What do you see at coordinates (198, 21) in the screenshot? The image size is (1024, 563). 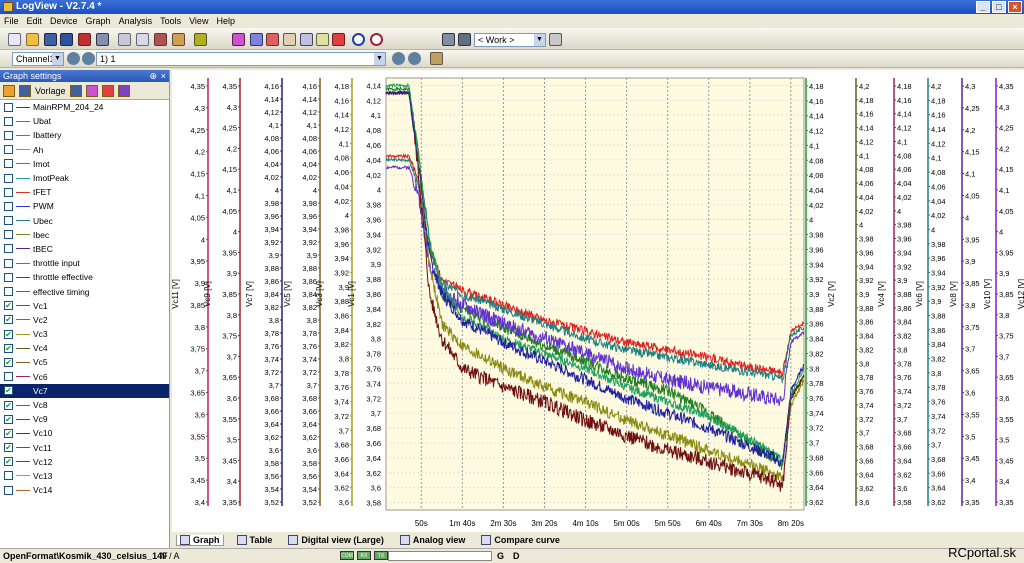 I see `menu-view: View` at bounding box center [198, 21].